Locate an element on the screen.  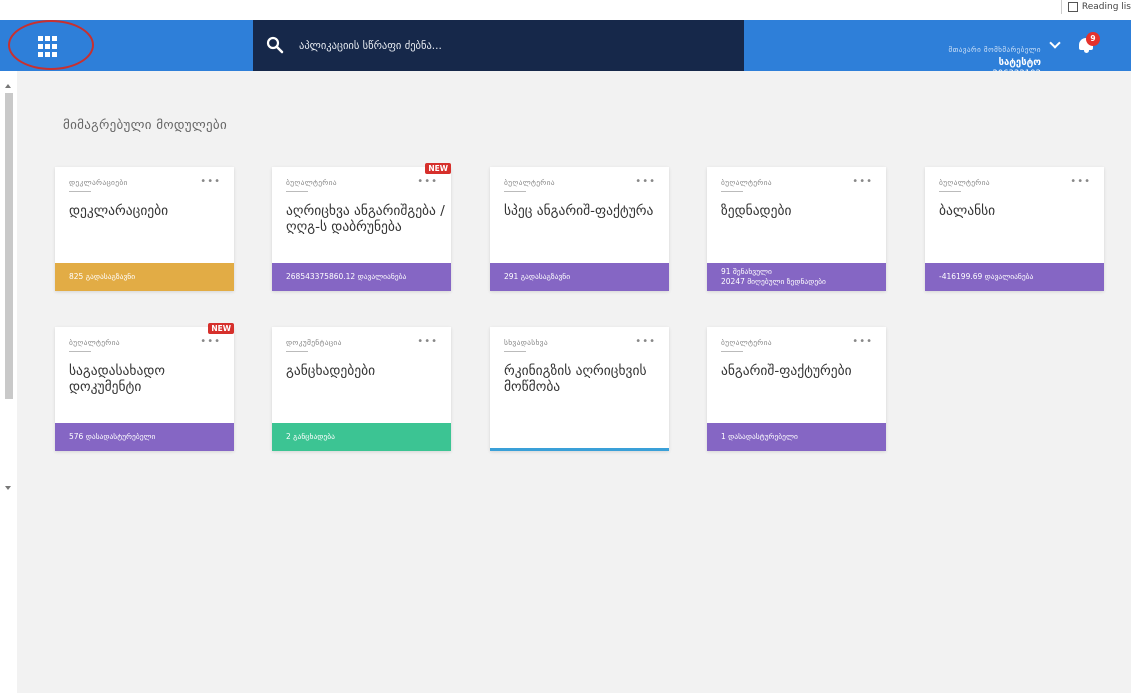
search-bar is located at coordinates (498, 45).